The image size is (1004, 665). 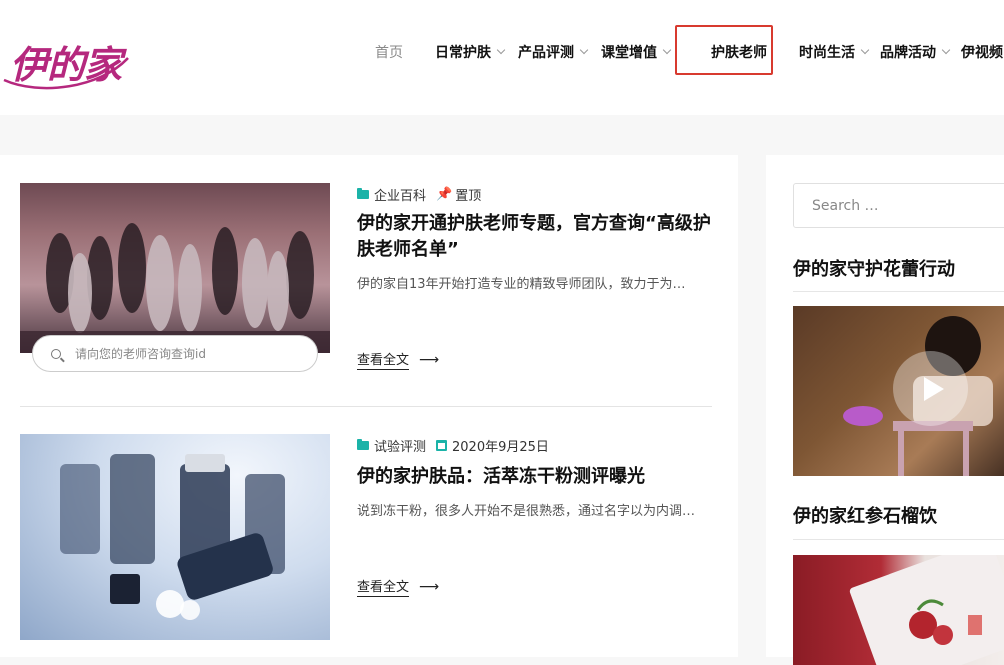 I want to click on teacher-search-placeholder: 请向您的老师咨询查询id, so click(x=140, y=354).